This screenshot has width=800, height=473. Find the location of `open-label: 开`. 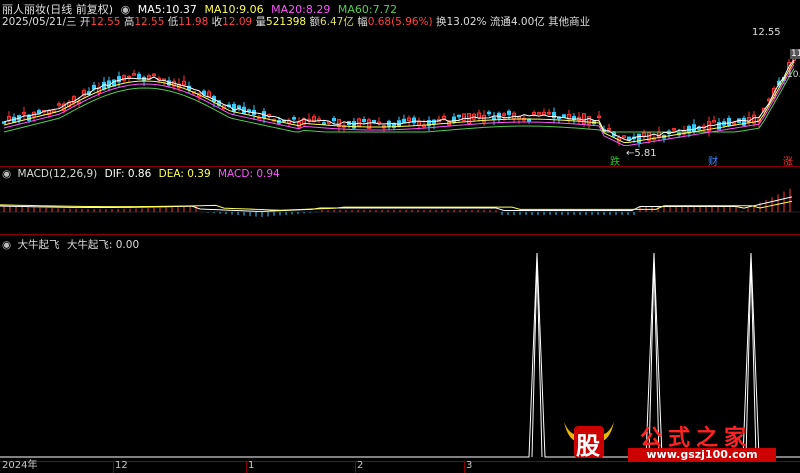

open-label: 开 is located at coordinates (85, 22).